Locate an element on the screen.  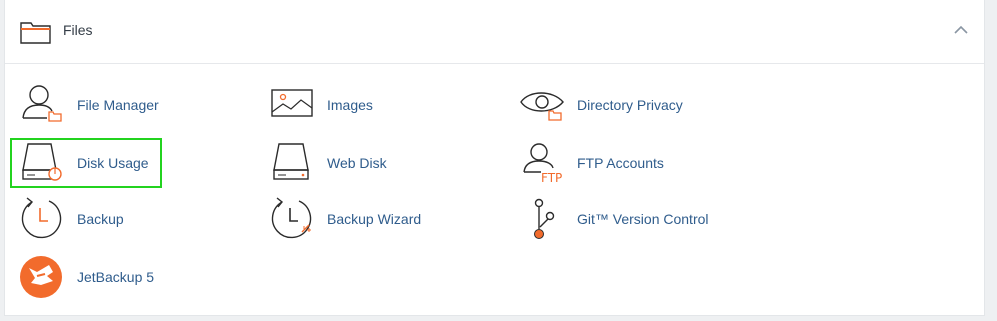
disk-usage-highlight is located at coordinates (86, 163).